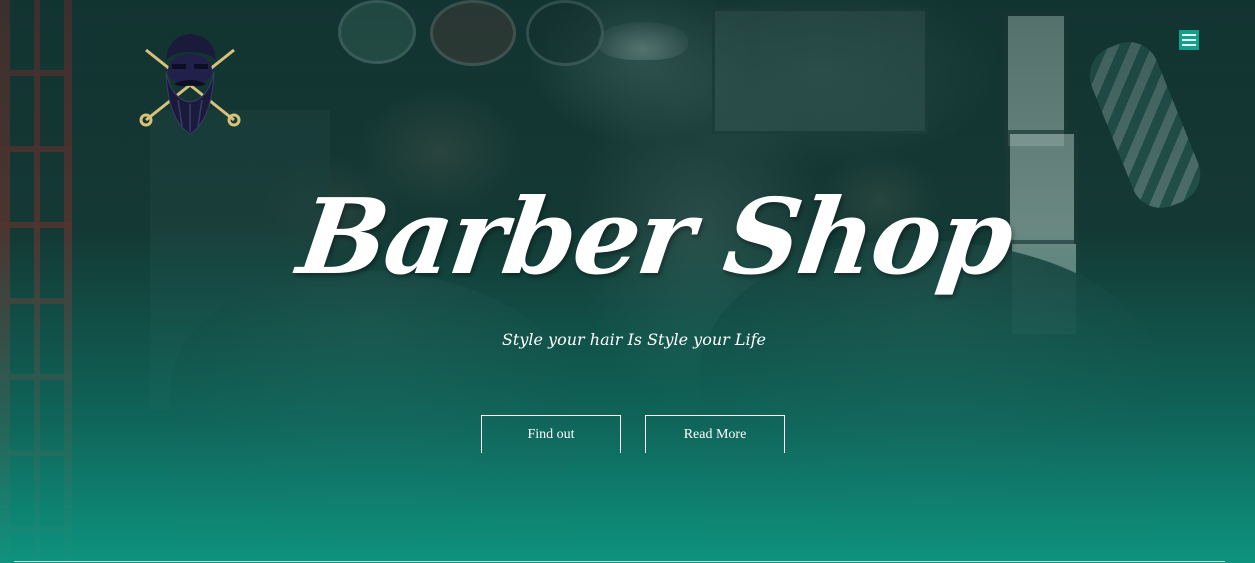 Image resolution: width=1255 pixels, height=563 pixels. I want to click on find-out-button: Find out, so click(551, 434).